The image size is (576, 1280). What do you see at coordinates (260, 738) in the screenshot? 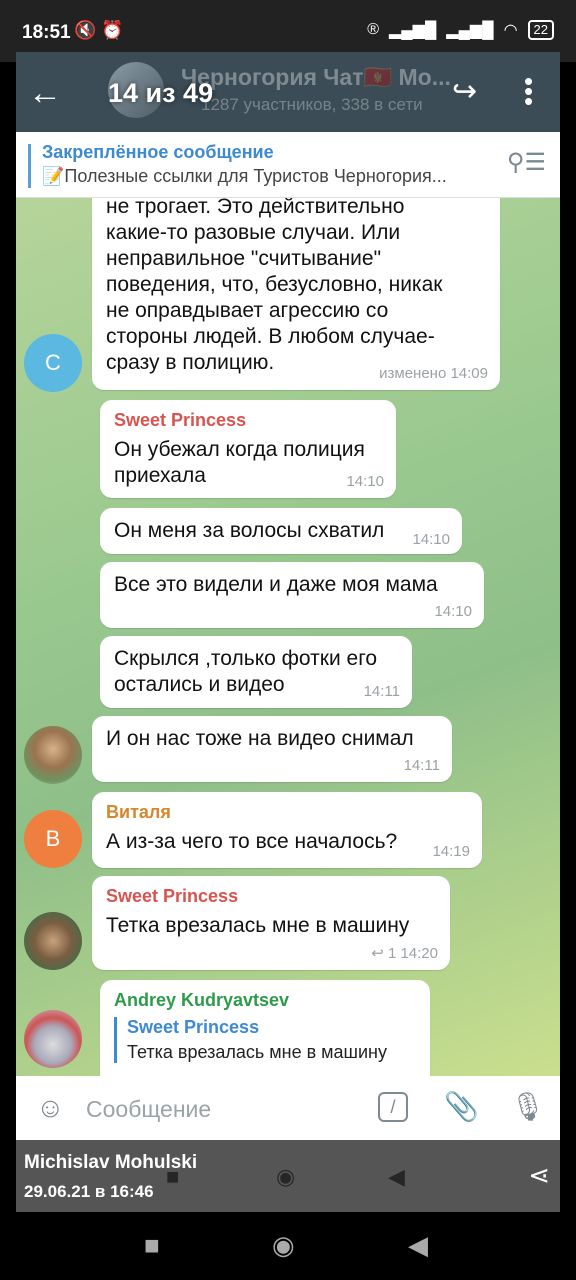
I see `message-text: И он нас тоже на видео снимал` at bounding box center [260, 738].